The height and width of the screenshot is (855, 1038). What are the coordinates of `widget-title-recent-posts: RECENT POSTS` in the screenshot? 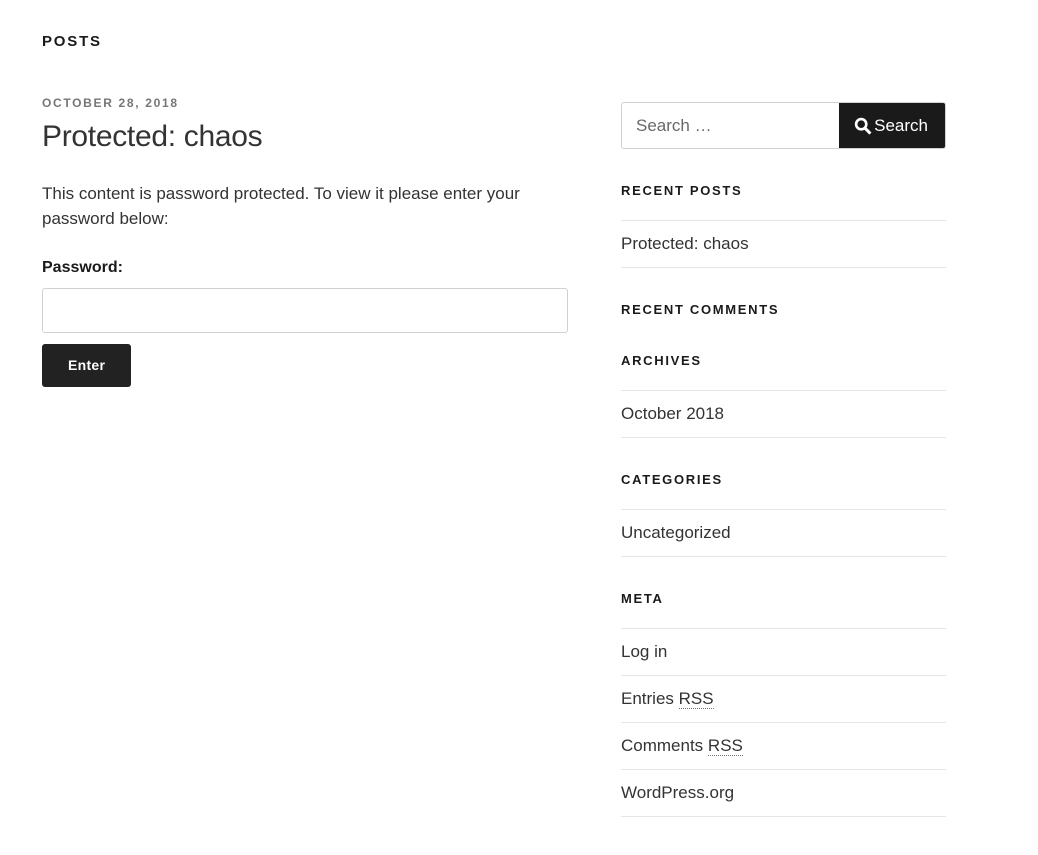 It's located at (682, 190).